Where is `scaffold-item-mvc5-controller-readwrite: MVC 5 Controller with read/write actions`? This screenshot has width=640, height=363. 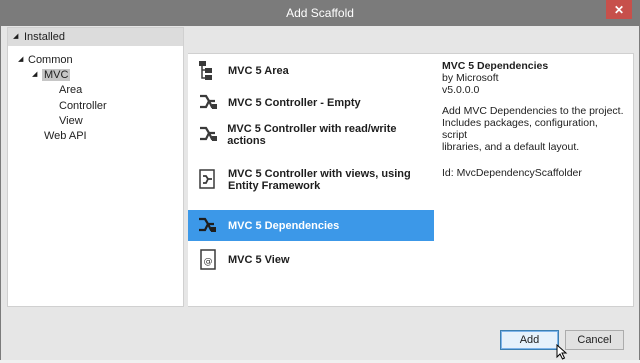
scaffold-item-mvc5-controller-readwrite: MVC 5 Controller with read/write actions is located at coordinates (311, 135).